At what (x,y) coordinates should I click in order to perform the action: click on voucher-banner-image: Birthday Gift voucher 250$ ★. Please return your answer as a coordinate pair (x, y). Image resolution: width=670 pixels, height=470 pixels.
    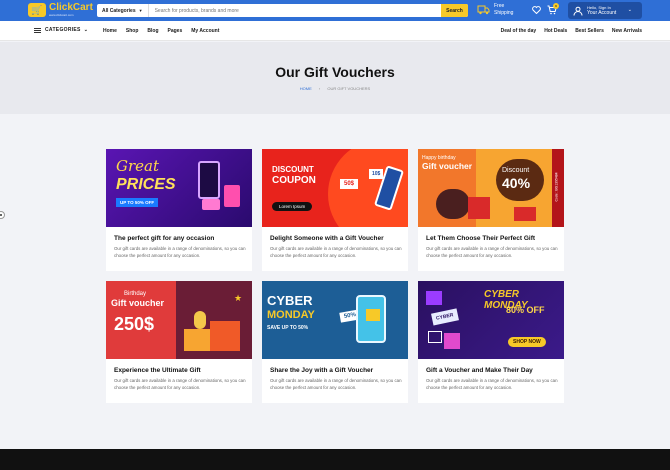
    Looking at the image, I should click on (179, 320).